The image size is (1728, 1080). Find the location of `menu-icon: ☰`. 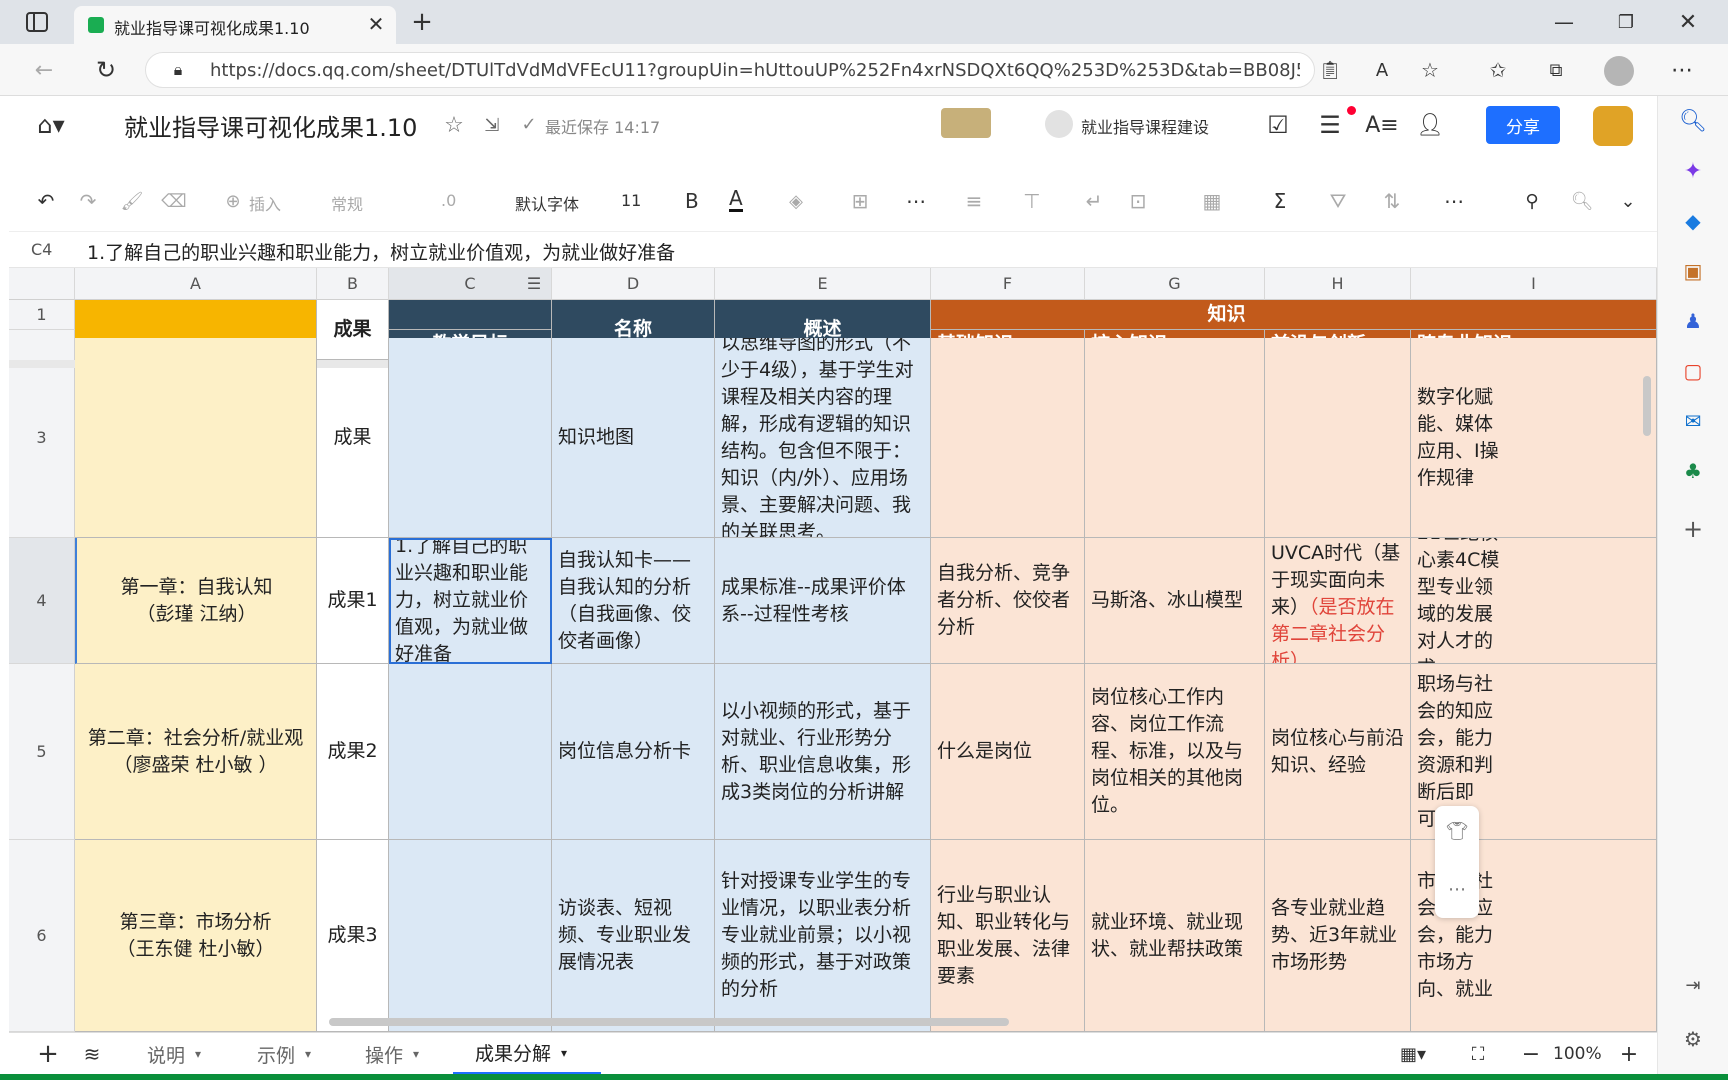

menu-icon: ☰ is located at coordinates (1330, 125).